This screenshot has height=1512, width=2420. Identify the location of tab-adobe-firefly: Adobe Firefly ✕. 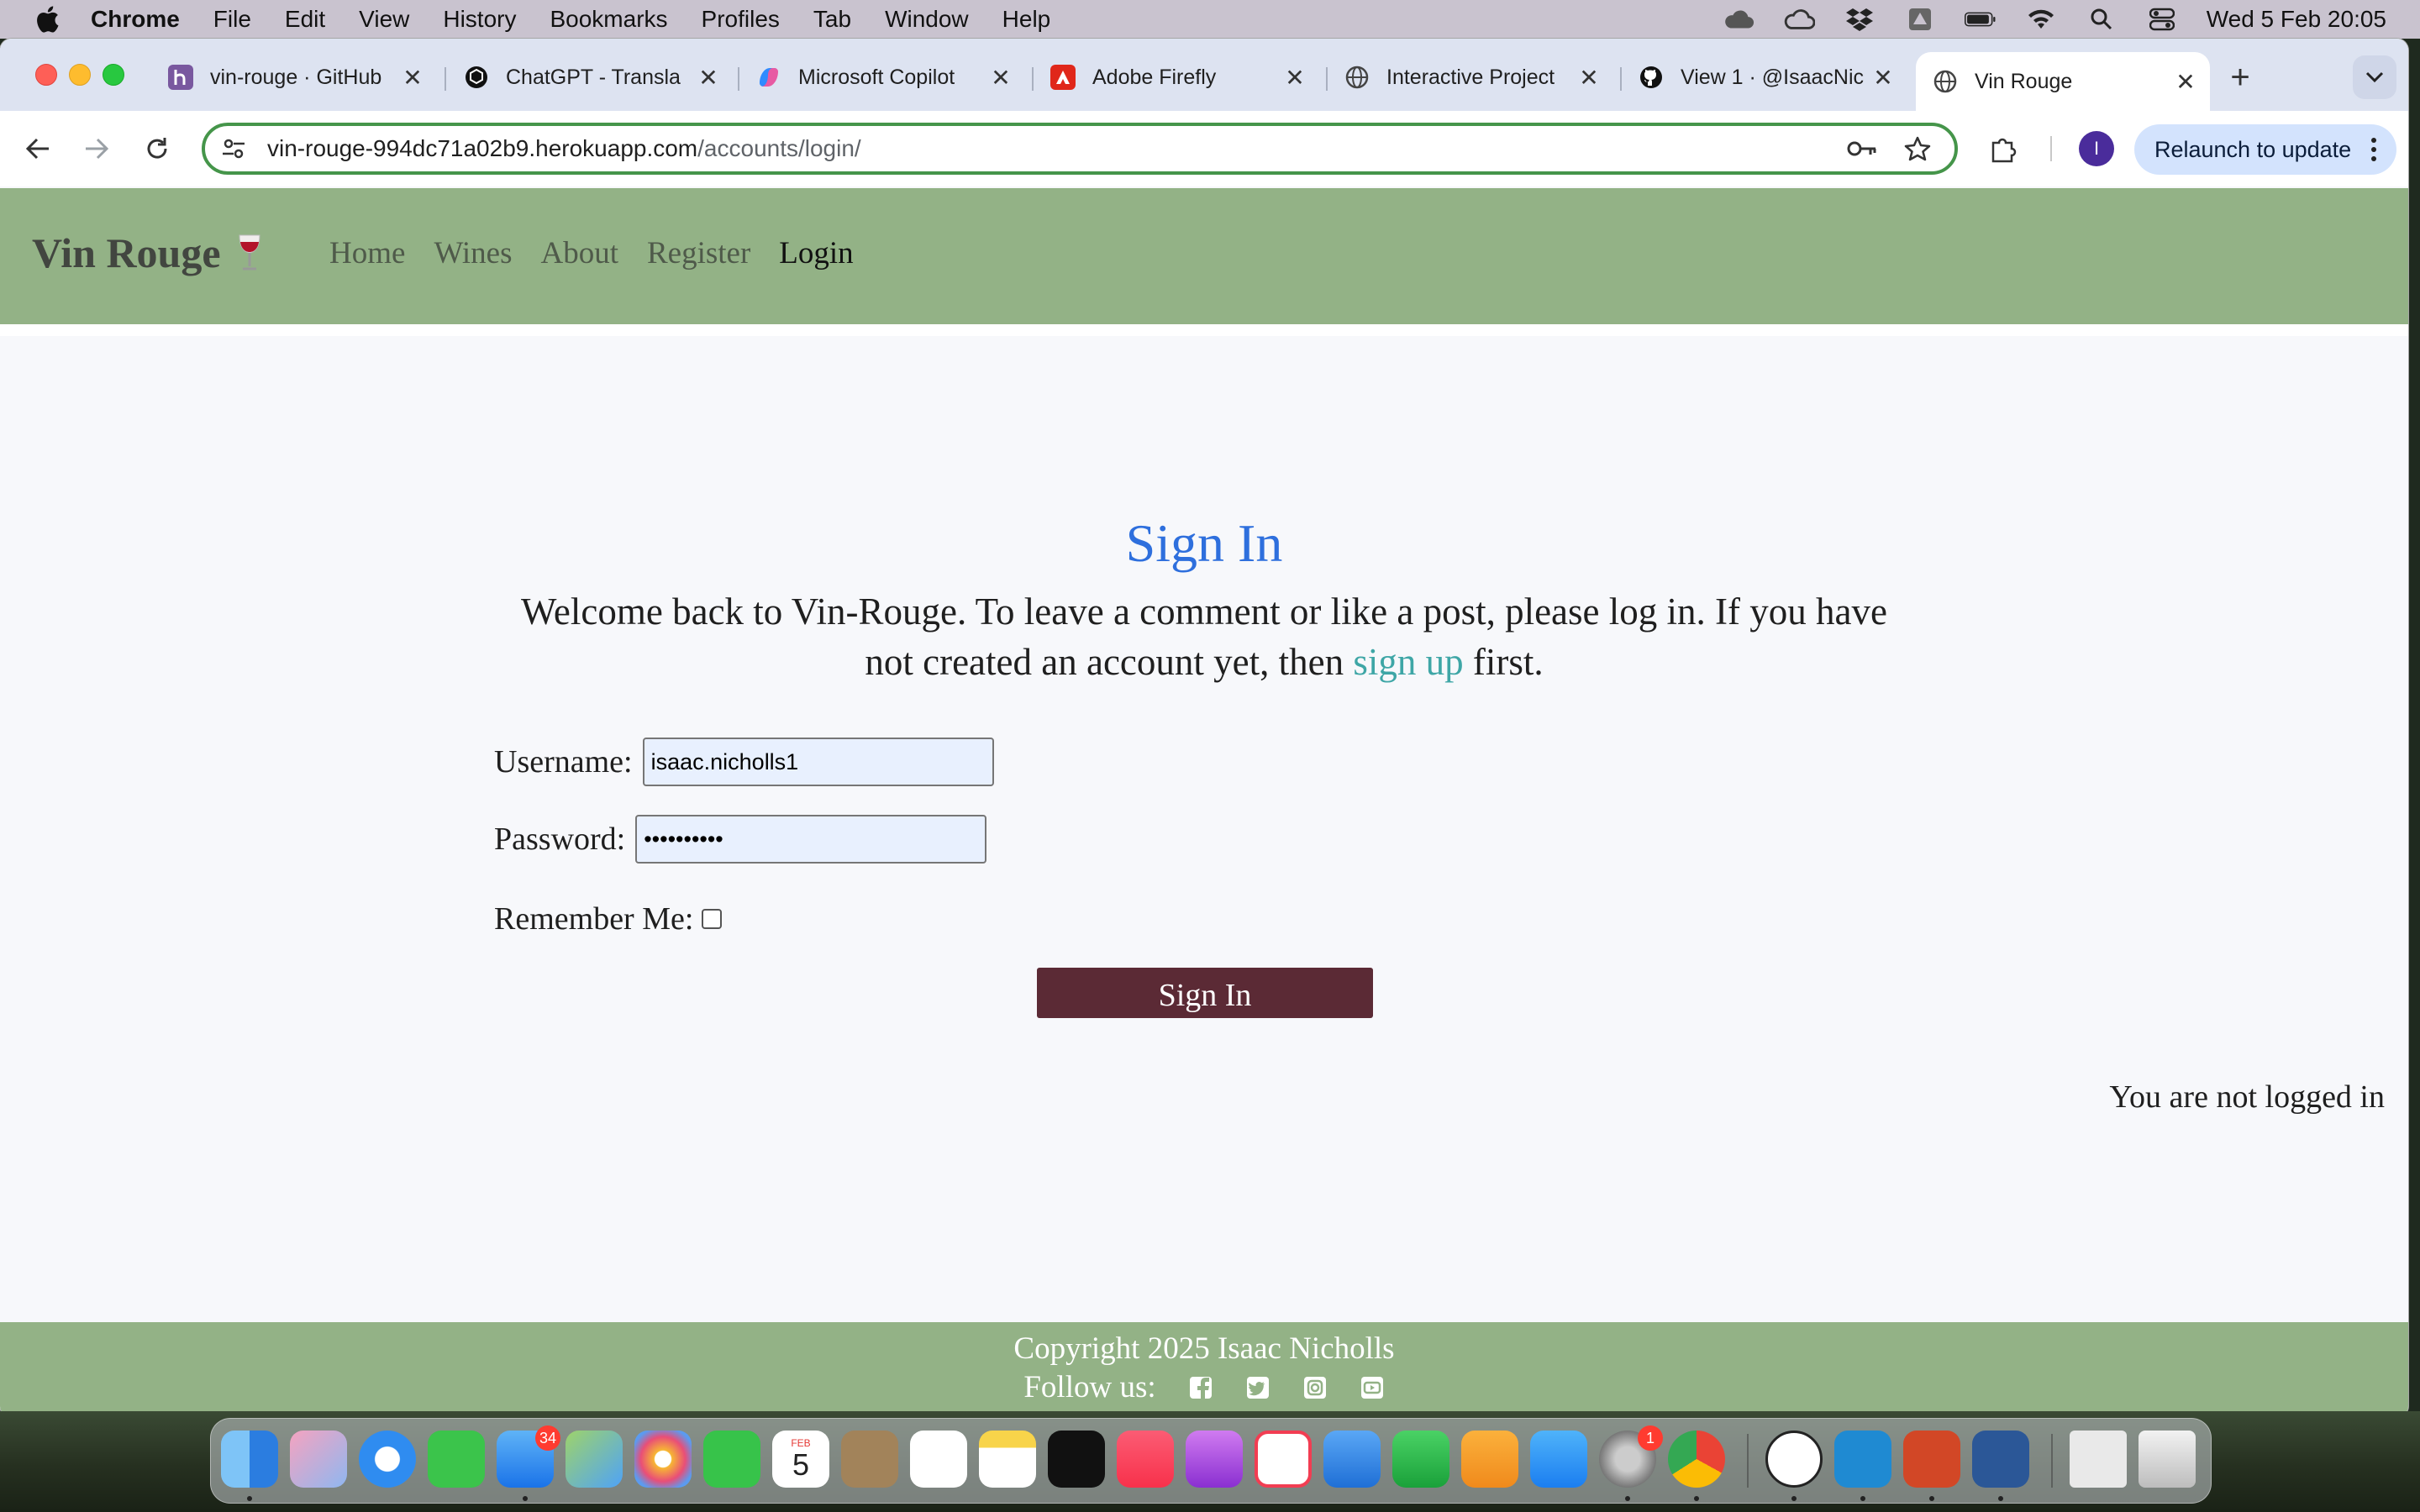
(1176, 77).